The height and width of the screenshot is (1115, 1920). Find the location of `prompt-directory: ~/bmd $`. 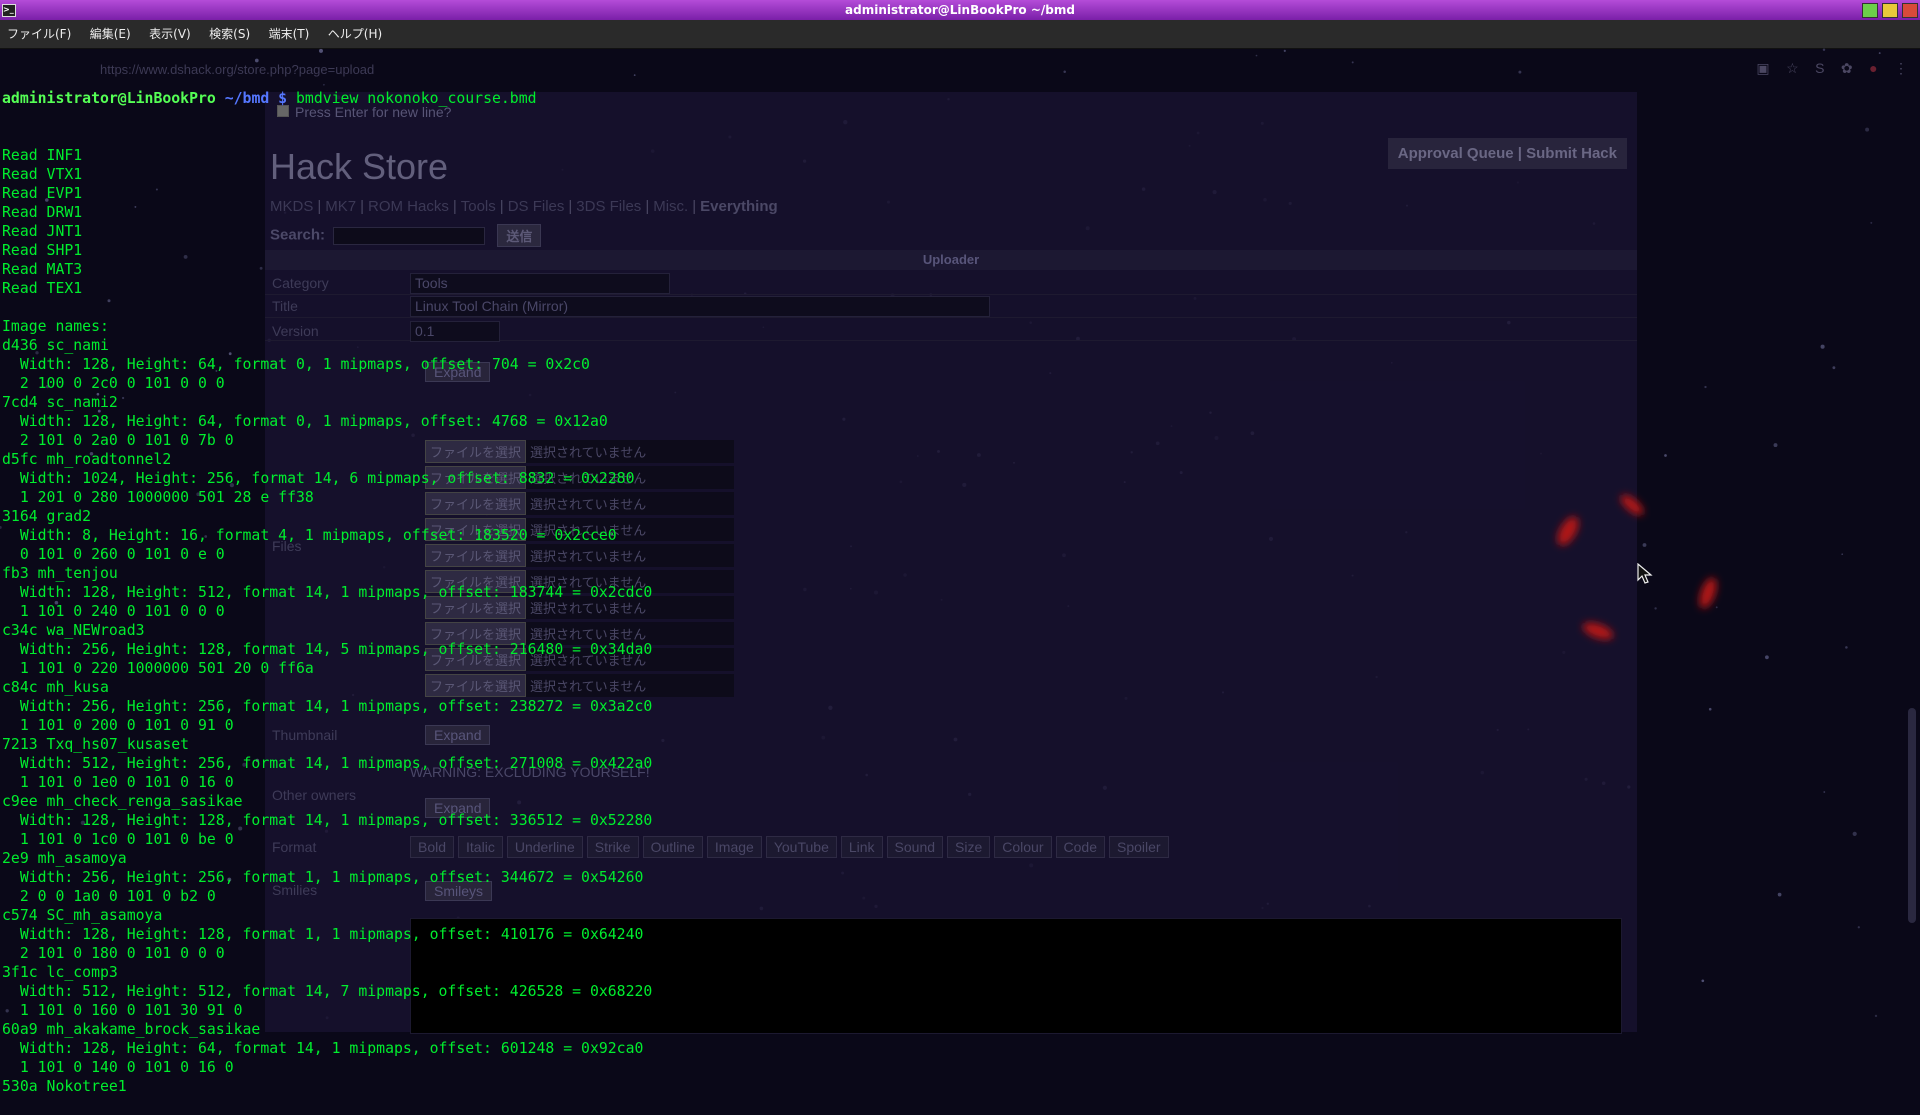

prompt-directory: ~/bmd $ is located at coordinates (251, 98).